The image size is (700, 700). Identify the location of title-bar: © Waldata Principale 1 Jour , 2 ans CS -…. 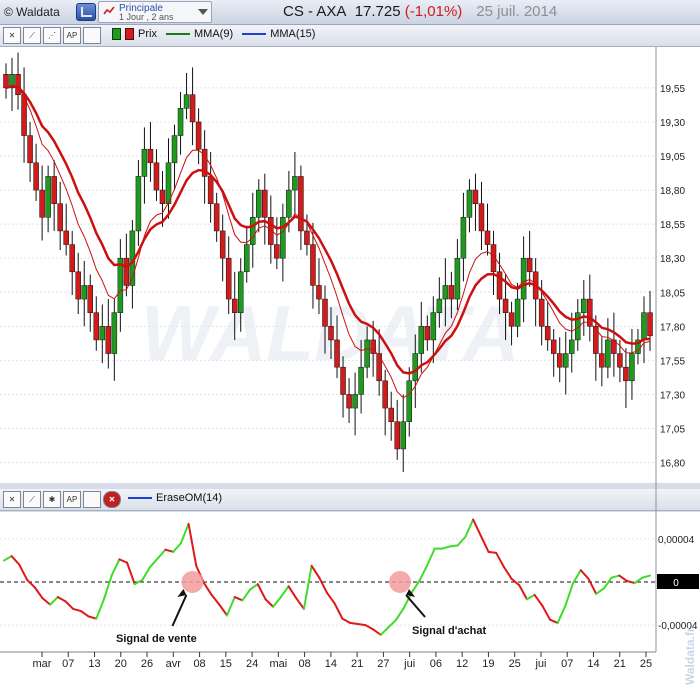
(350, 12).